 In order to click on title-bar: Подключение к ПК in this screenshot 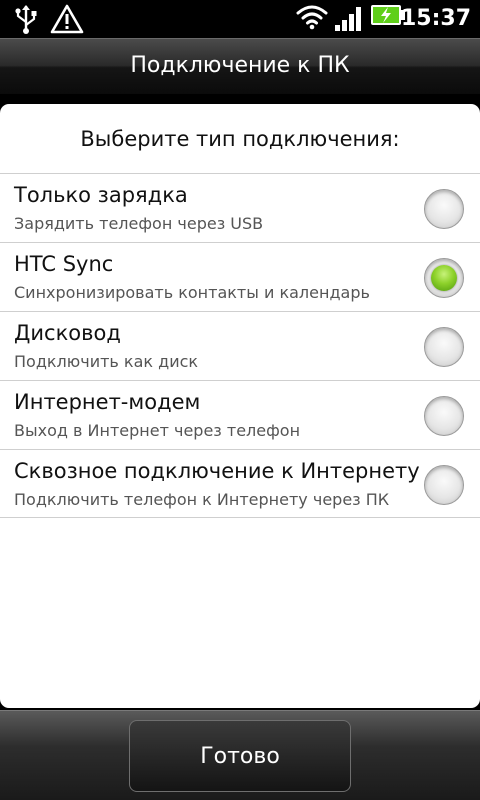, I will do `click(240, 66)`.